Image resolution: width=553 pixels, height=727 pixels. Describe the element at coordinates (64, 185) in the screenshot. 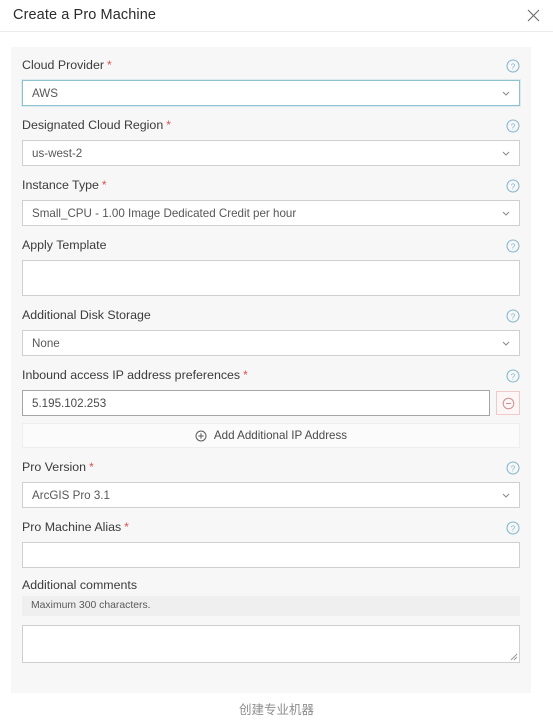

I see `field-label: Instance Type *` at that location.